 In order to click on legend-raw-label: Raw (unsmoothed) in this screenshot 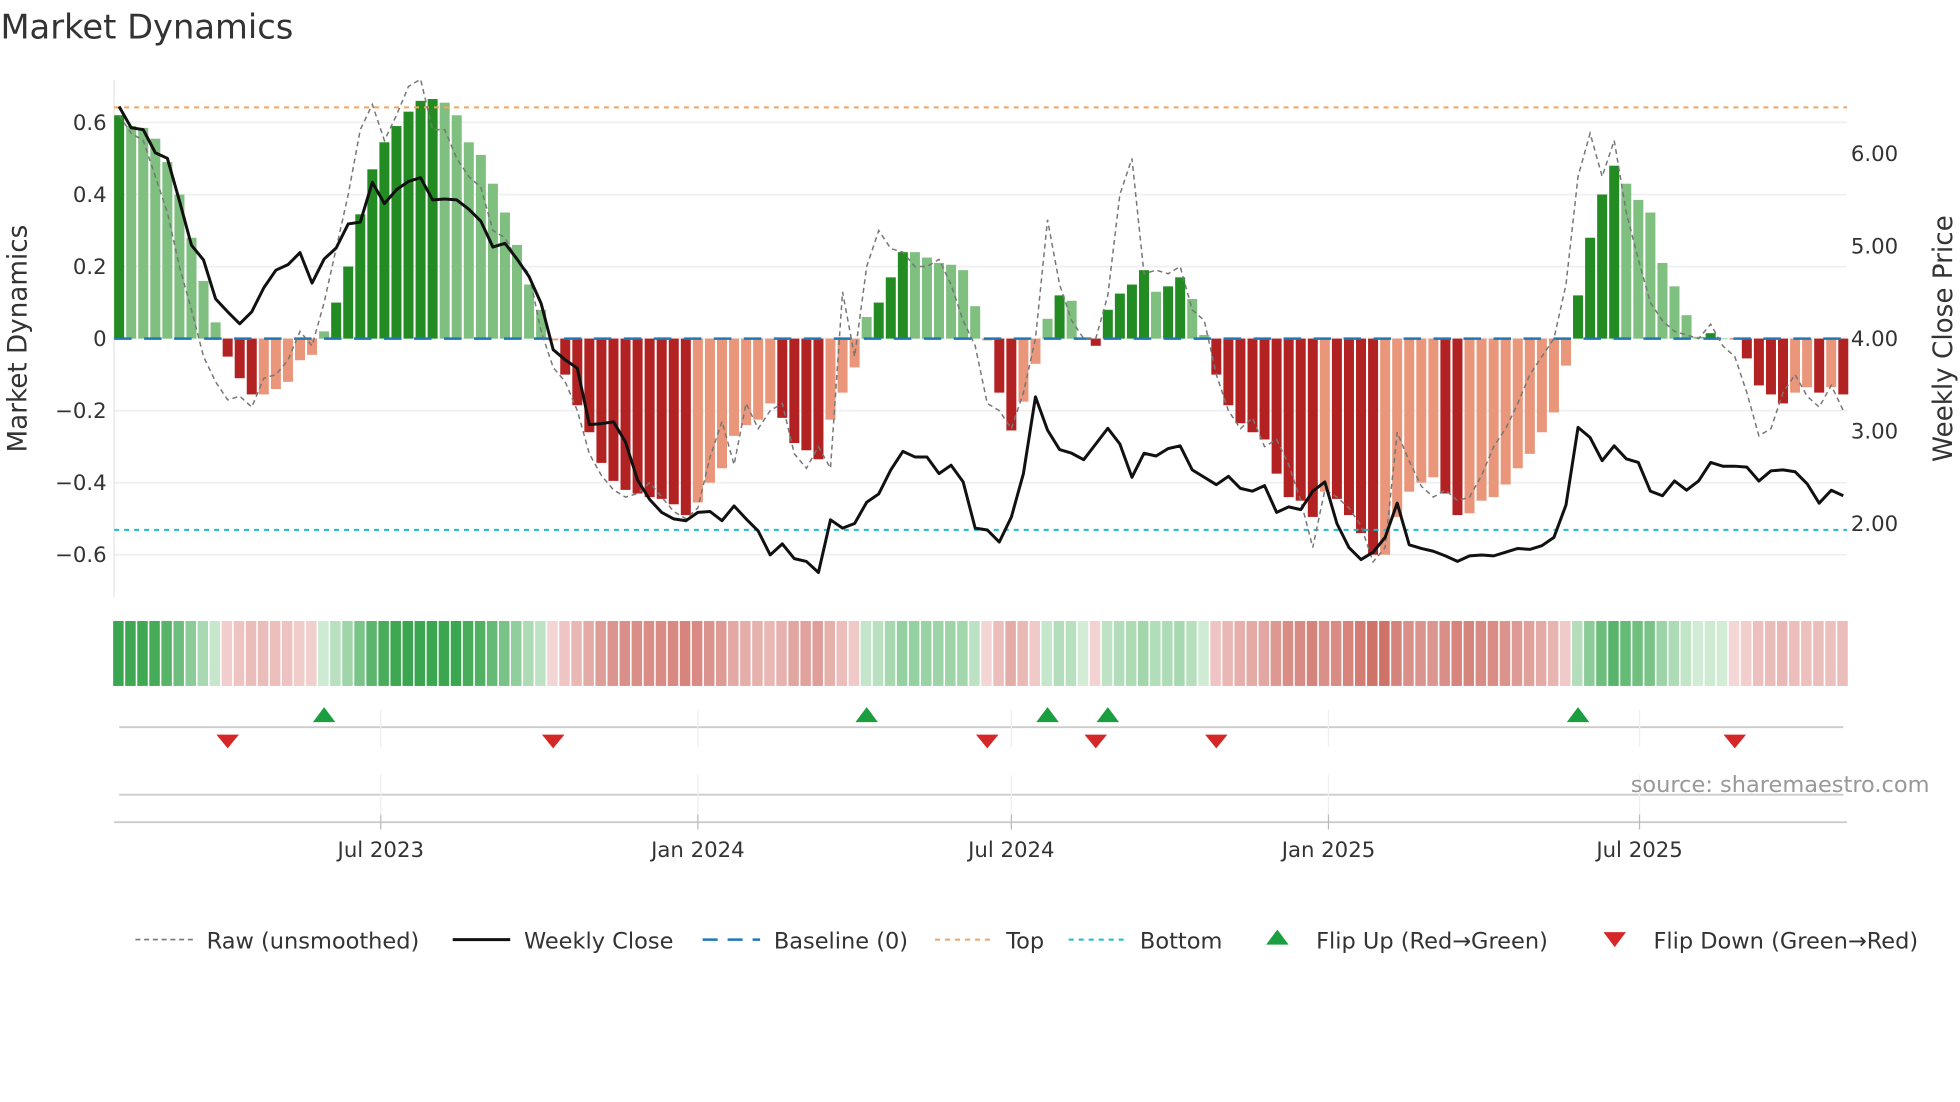, I will do `click(313, 941)`.